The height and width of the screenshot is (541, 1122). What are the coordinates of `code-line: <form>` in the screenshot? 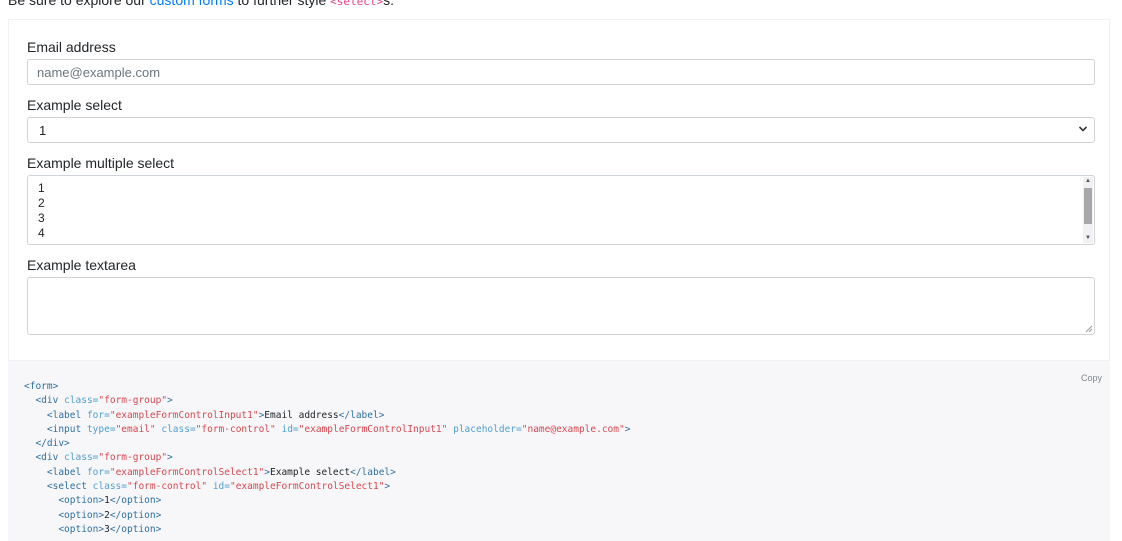 It's located at (327, 387).